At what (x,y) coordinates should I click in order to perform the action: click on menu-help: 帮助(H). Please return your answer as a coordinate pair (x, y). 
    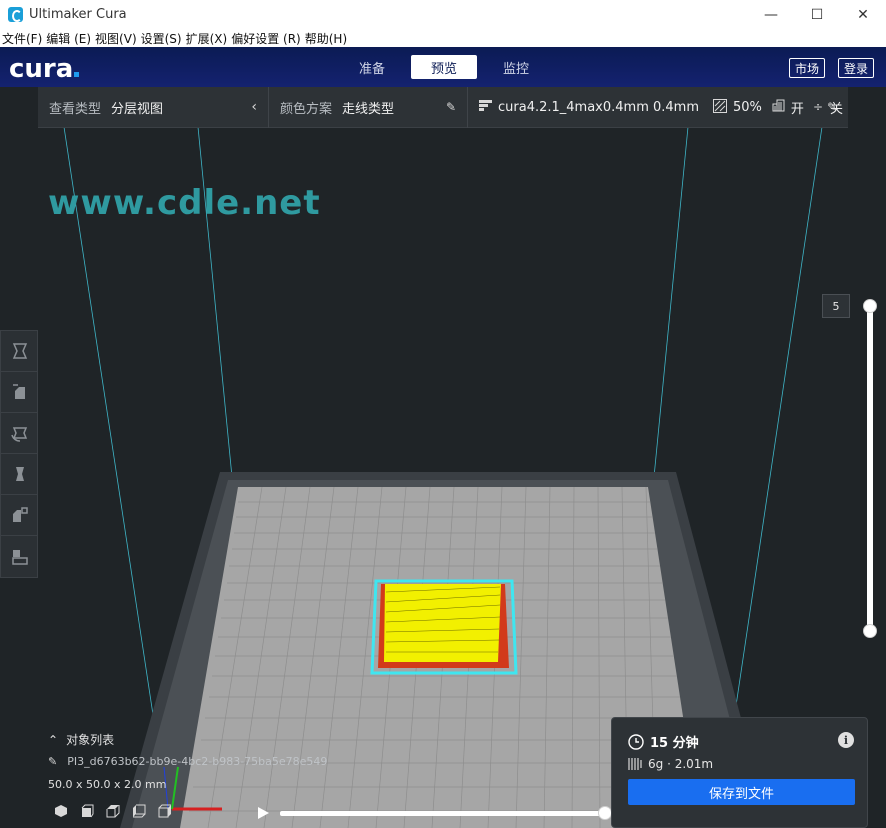
    Looking at the image, I should click on (326, 38).